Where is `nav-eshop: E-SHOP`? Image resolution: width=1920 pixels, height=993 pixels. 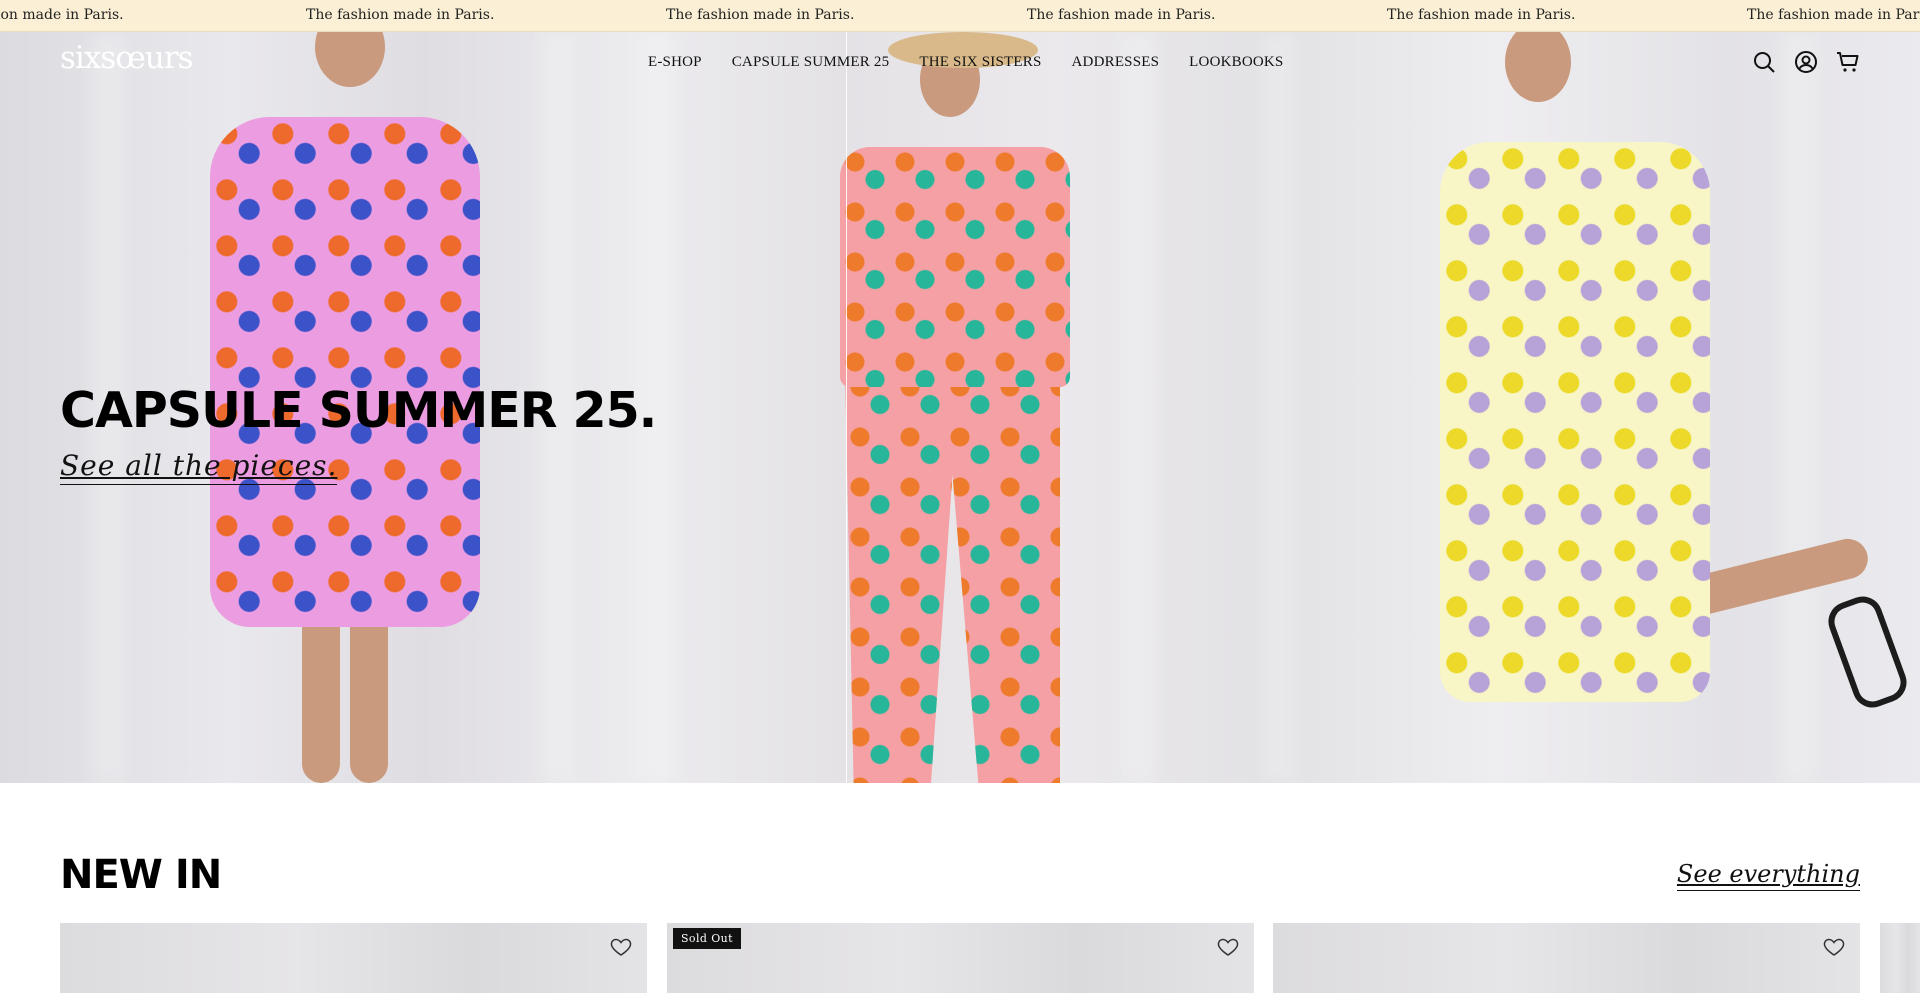 nav-eshop: E-SHOP is located at coordinates (675, 62).